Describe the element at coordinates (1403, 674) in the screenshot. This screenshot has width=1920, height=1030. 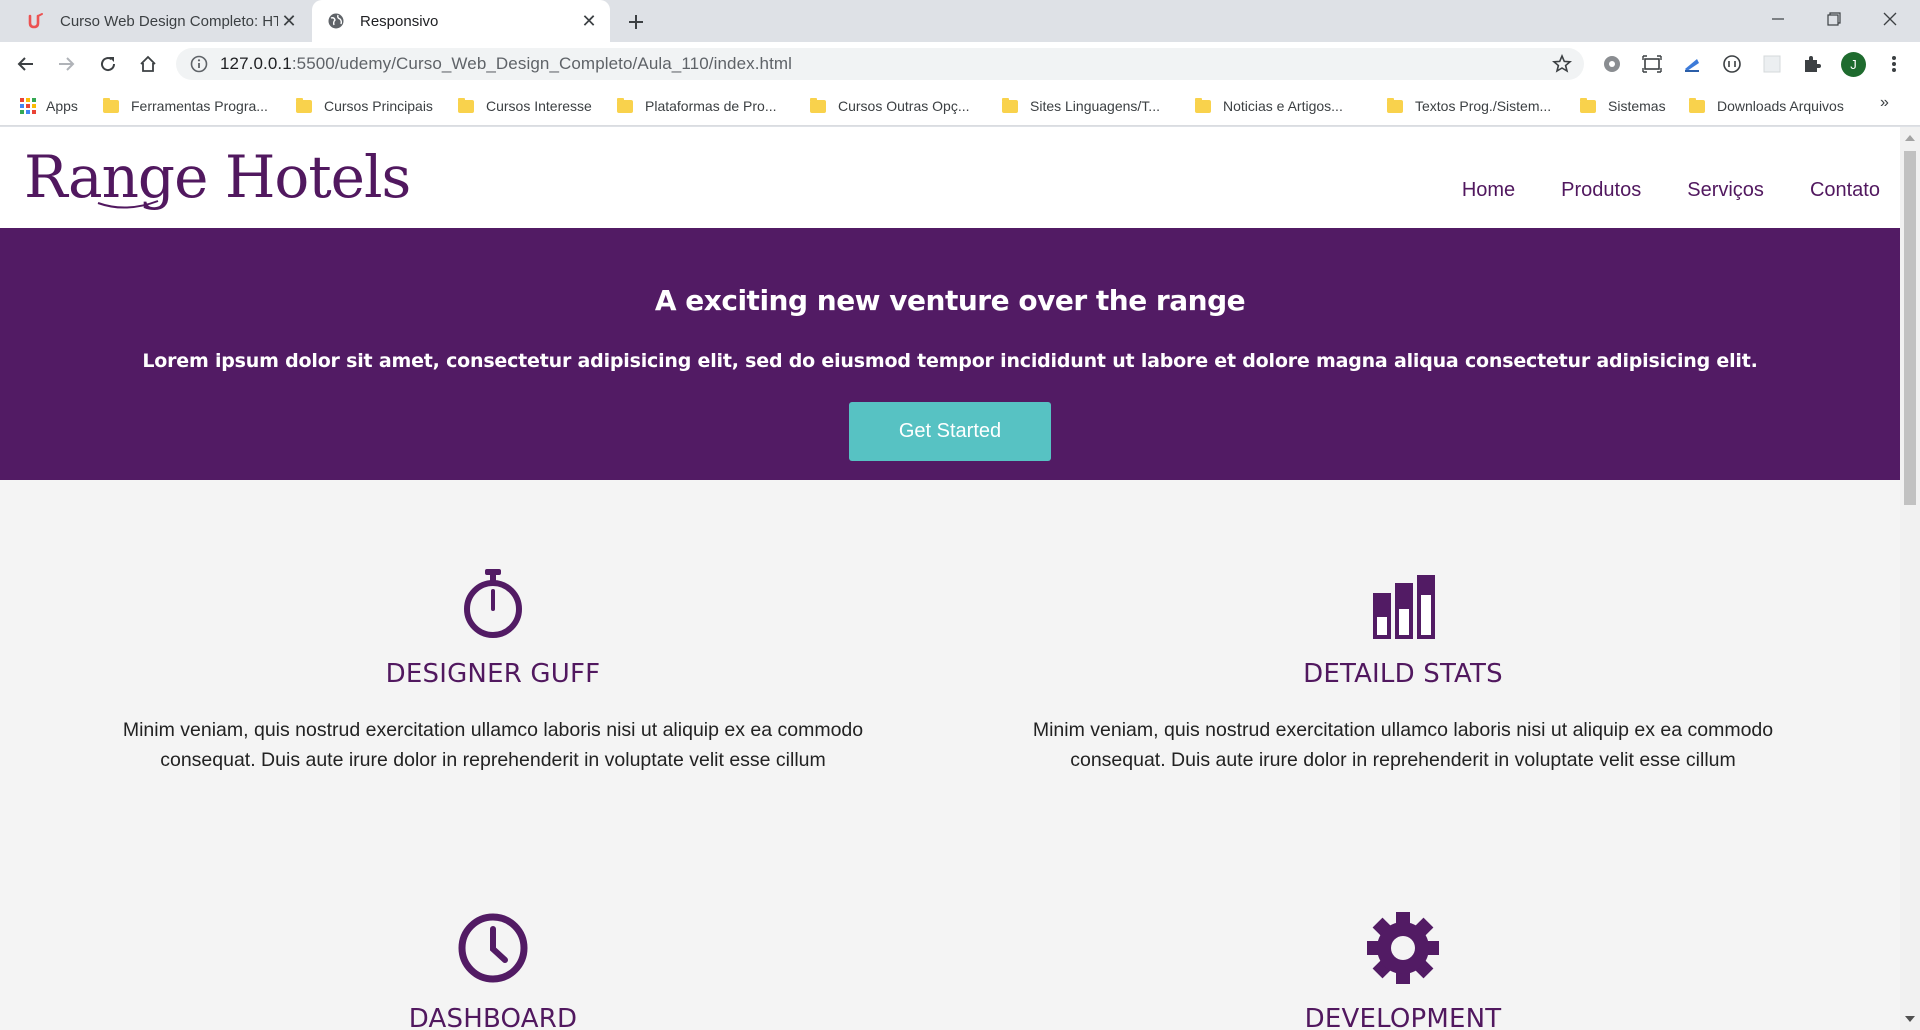
I see `feature-title: DETAILD STATS` at that location.